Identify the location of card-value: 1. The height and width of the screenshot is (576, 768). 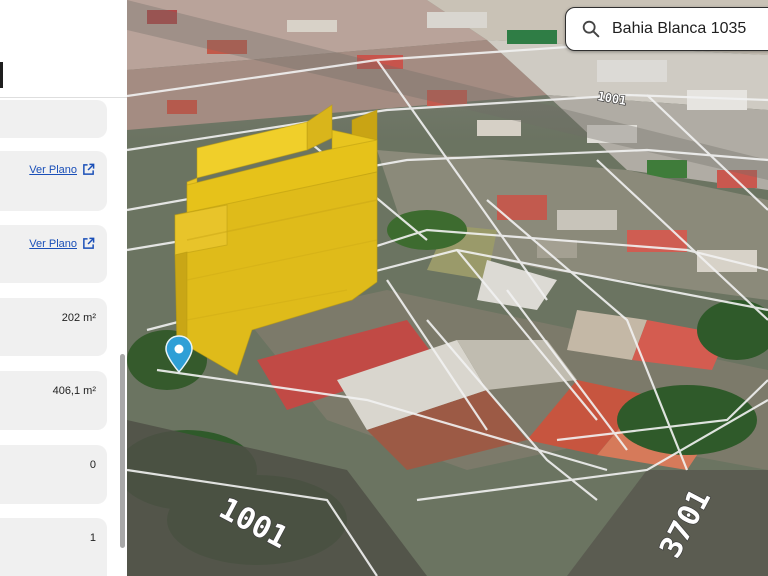
(92, 538).